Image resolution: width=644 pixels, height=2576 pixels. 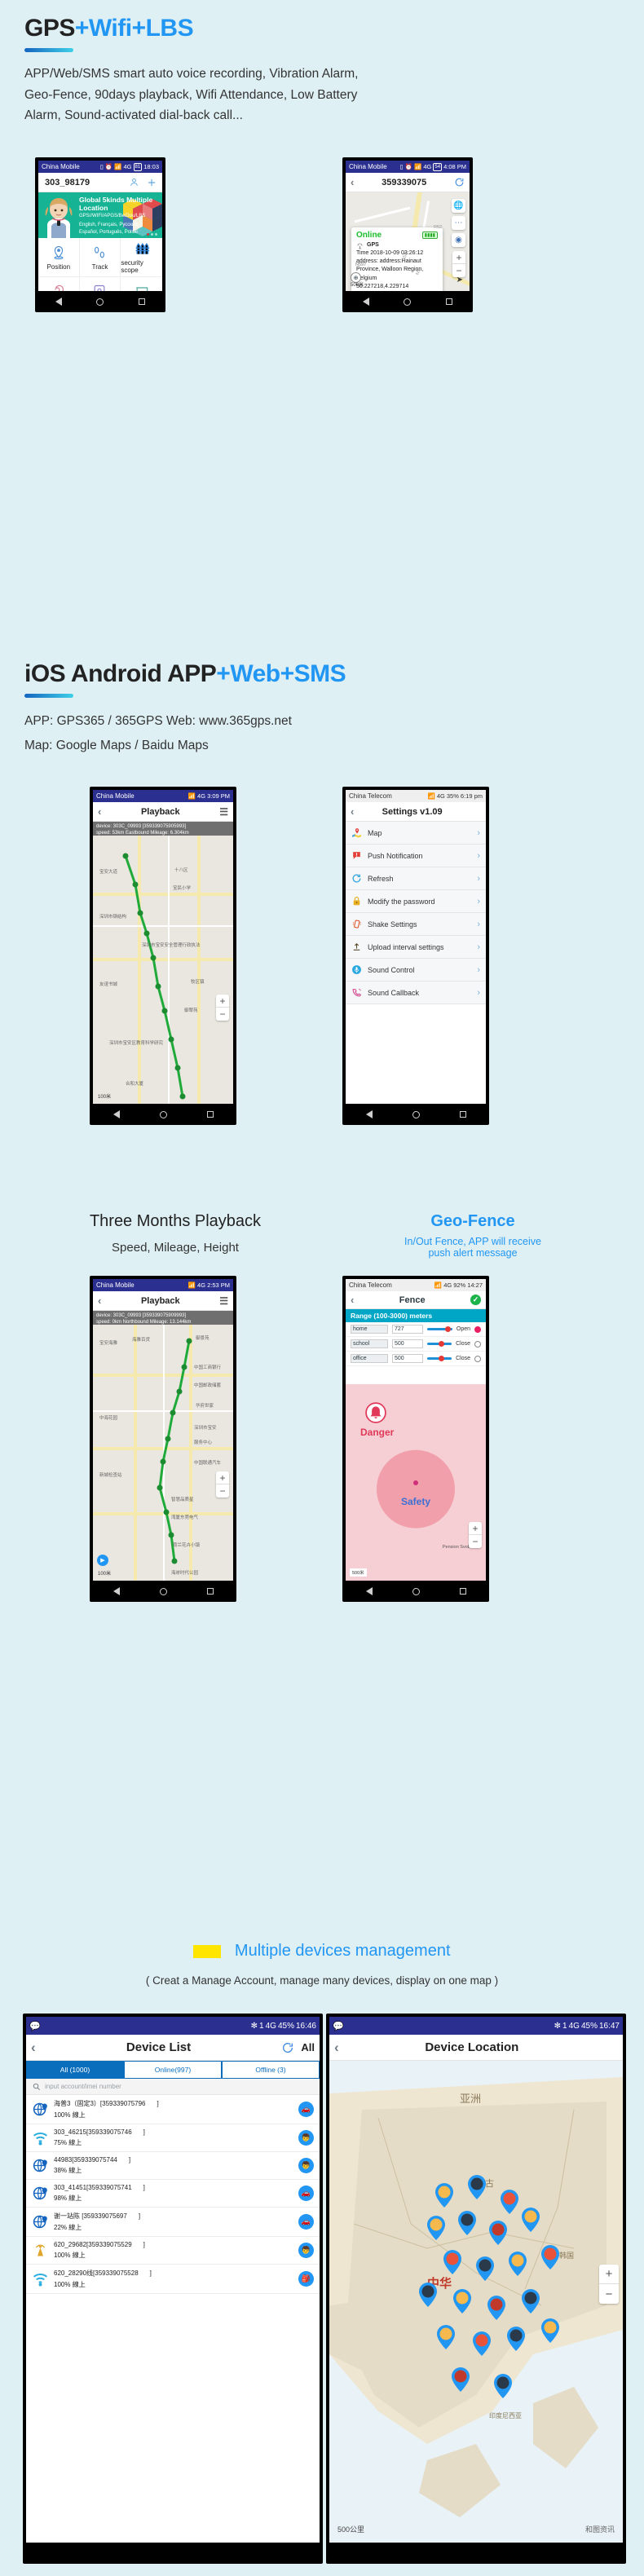 I want to click on phone2-nav-bar, so click(x=408, y=302).